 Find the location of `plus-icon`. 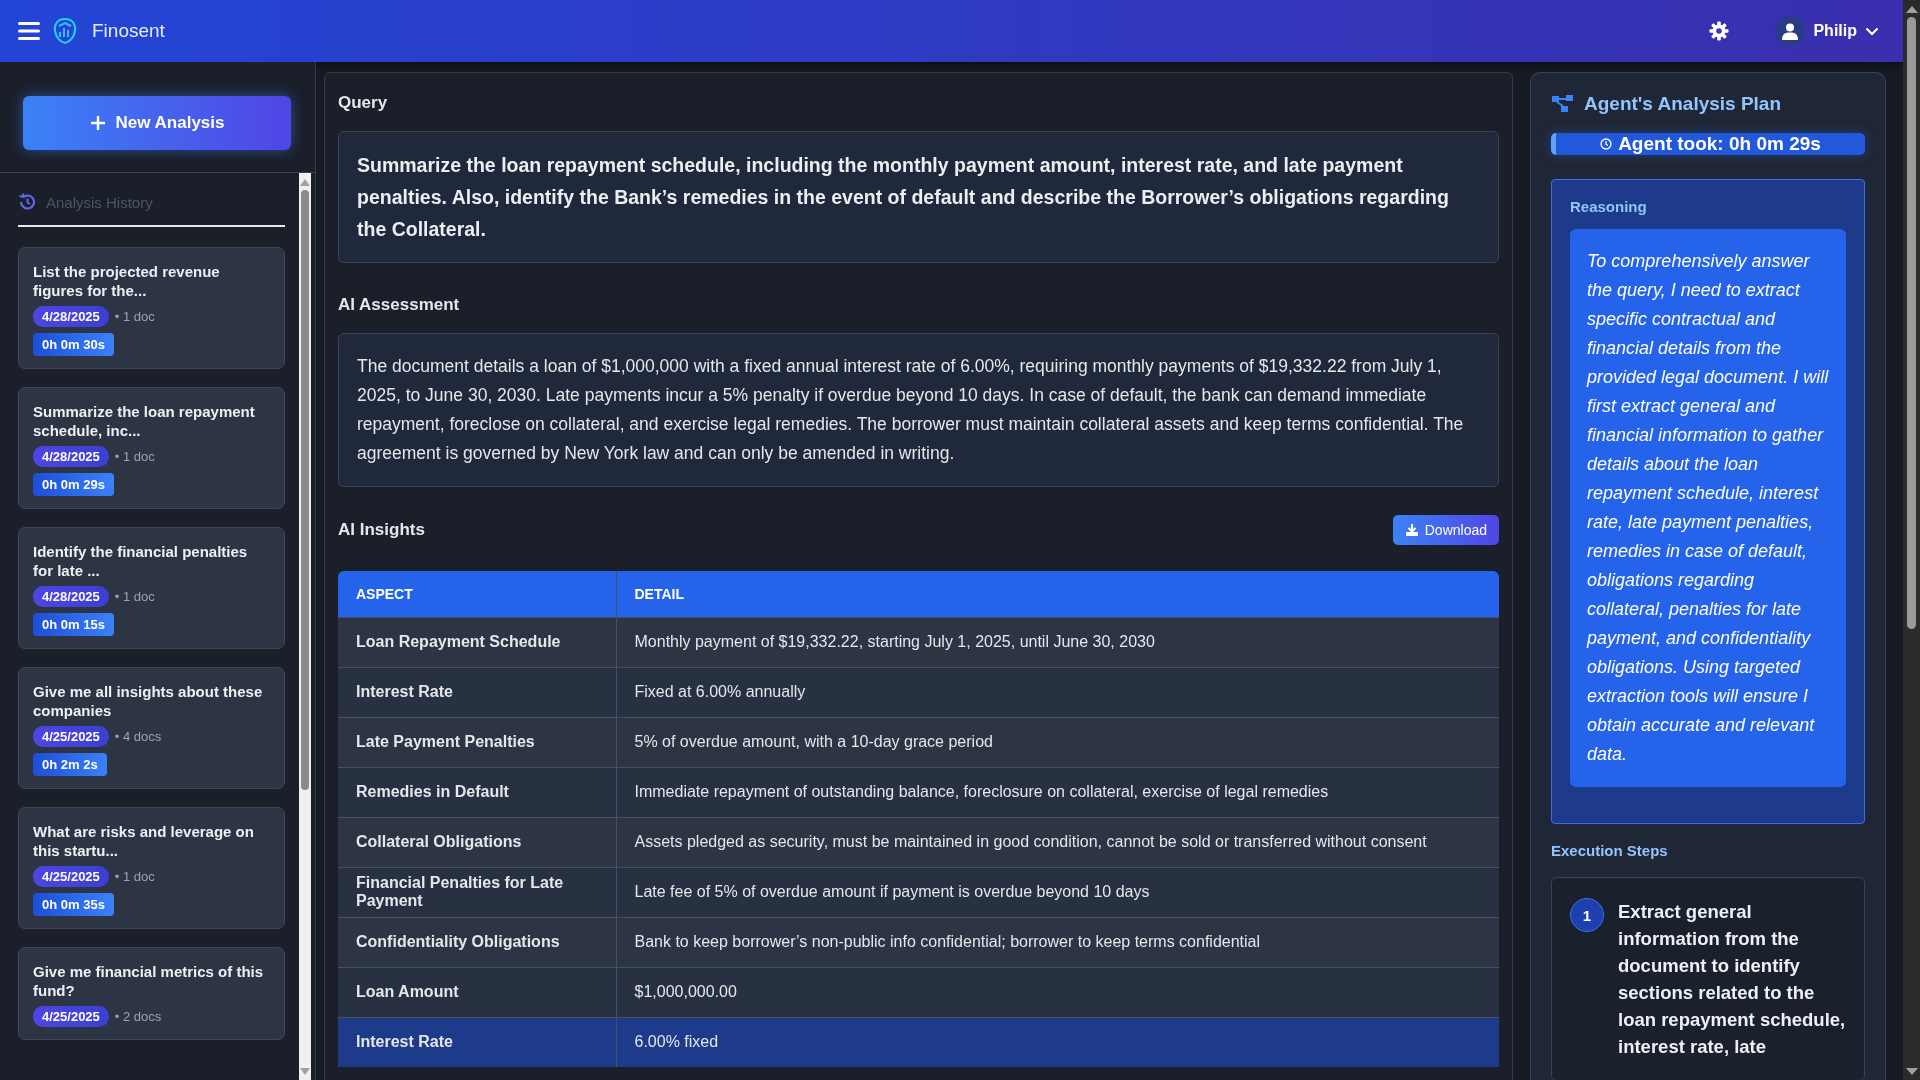

plus-icon is located at coordinates (97, 123).